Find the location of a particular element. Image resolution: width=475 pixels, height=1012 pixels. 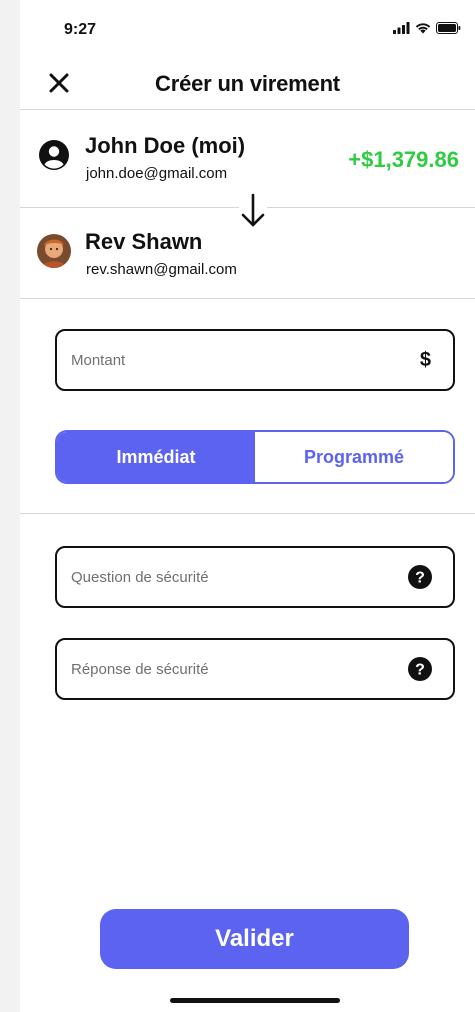

currency-symbol: $ is located at coordinates (425, 359).